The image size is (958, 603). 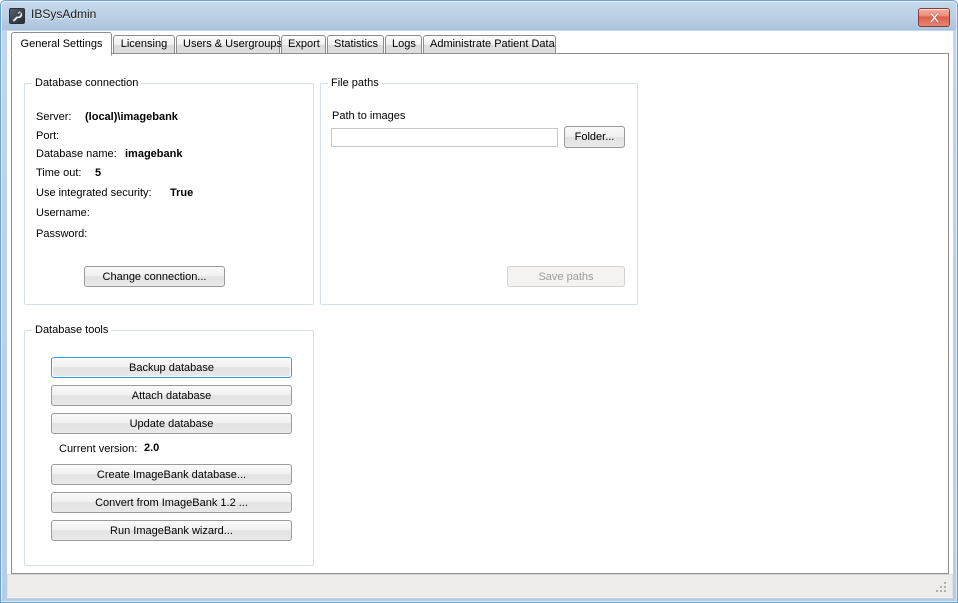 I want to click on resize-grip-icon, so click(x=942, y=587).